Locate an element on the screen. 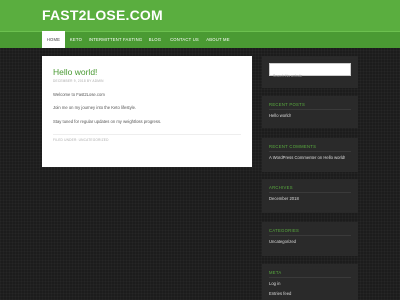 The height and width of the screenshot is (300, 400). nav-item-home: HOME is located at coordinates (53, 39).